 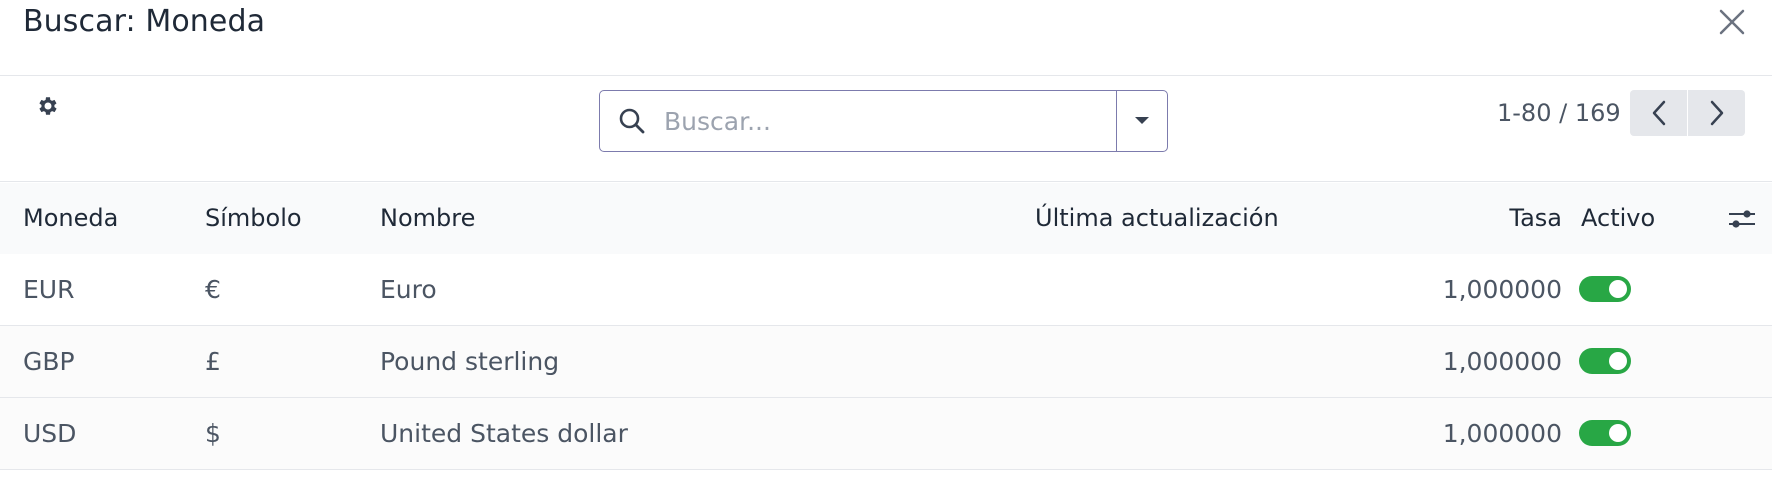 I want to click on cell-name: Euro, so click(x=408, y=289).